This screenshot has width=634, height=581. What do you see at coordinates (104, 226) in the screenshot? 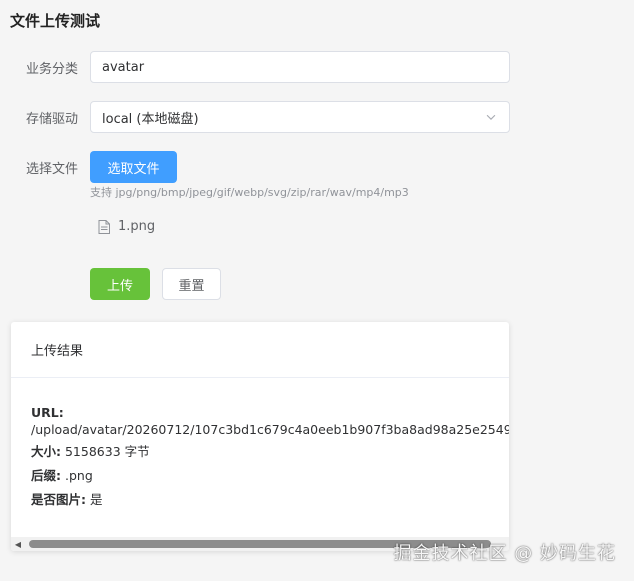
I see `document-icon` at bounding box center [104, 226].